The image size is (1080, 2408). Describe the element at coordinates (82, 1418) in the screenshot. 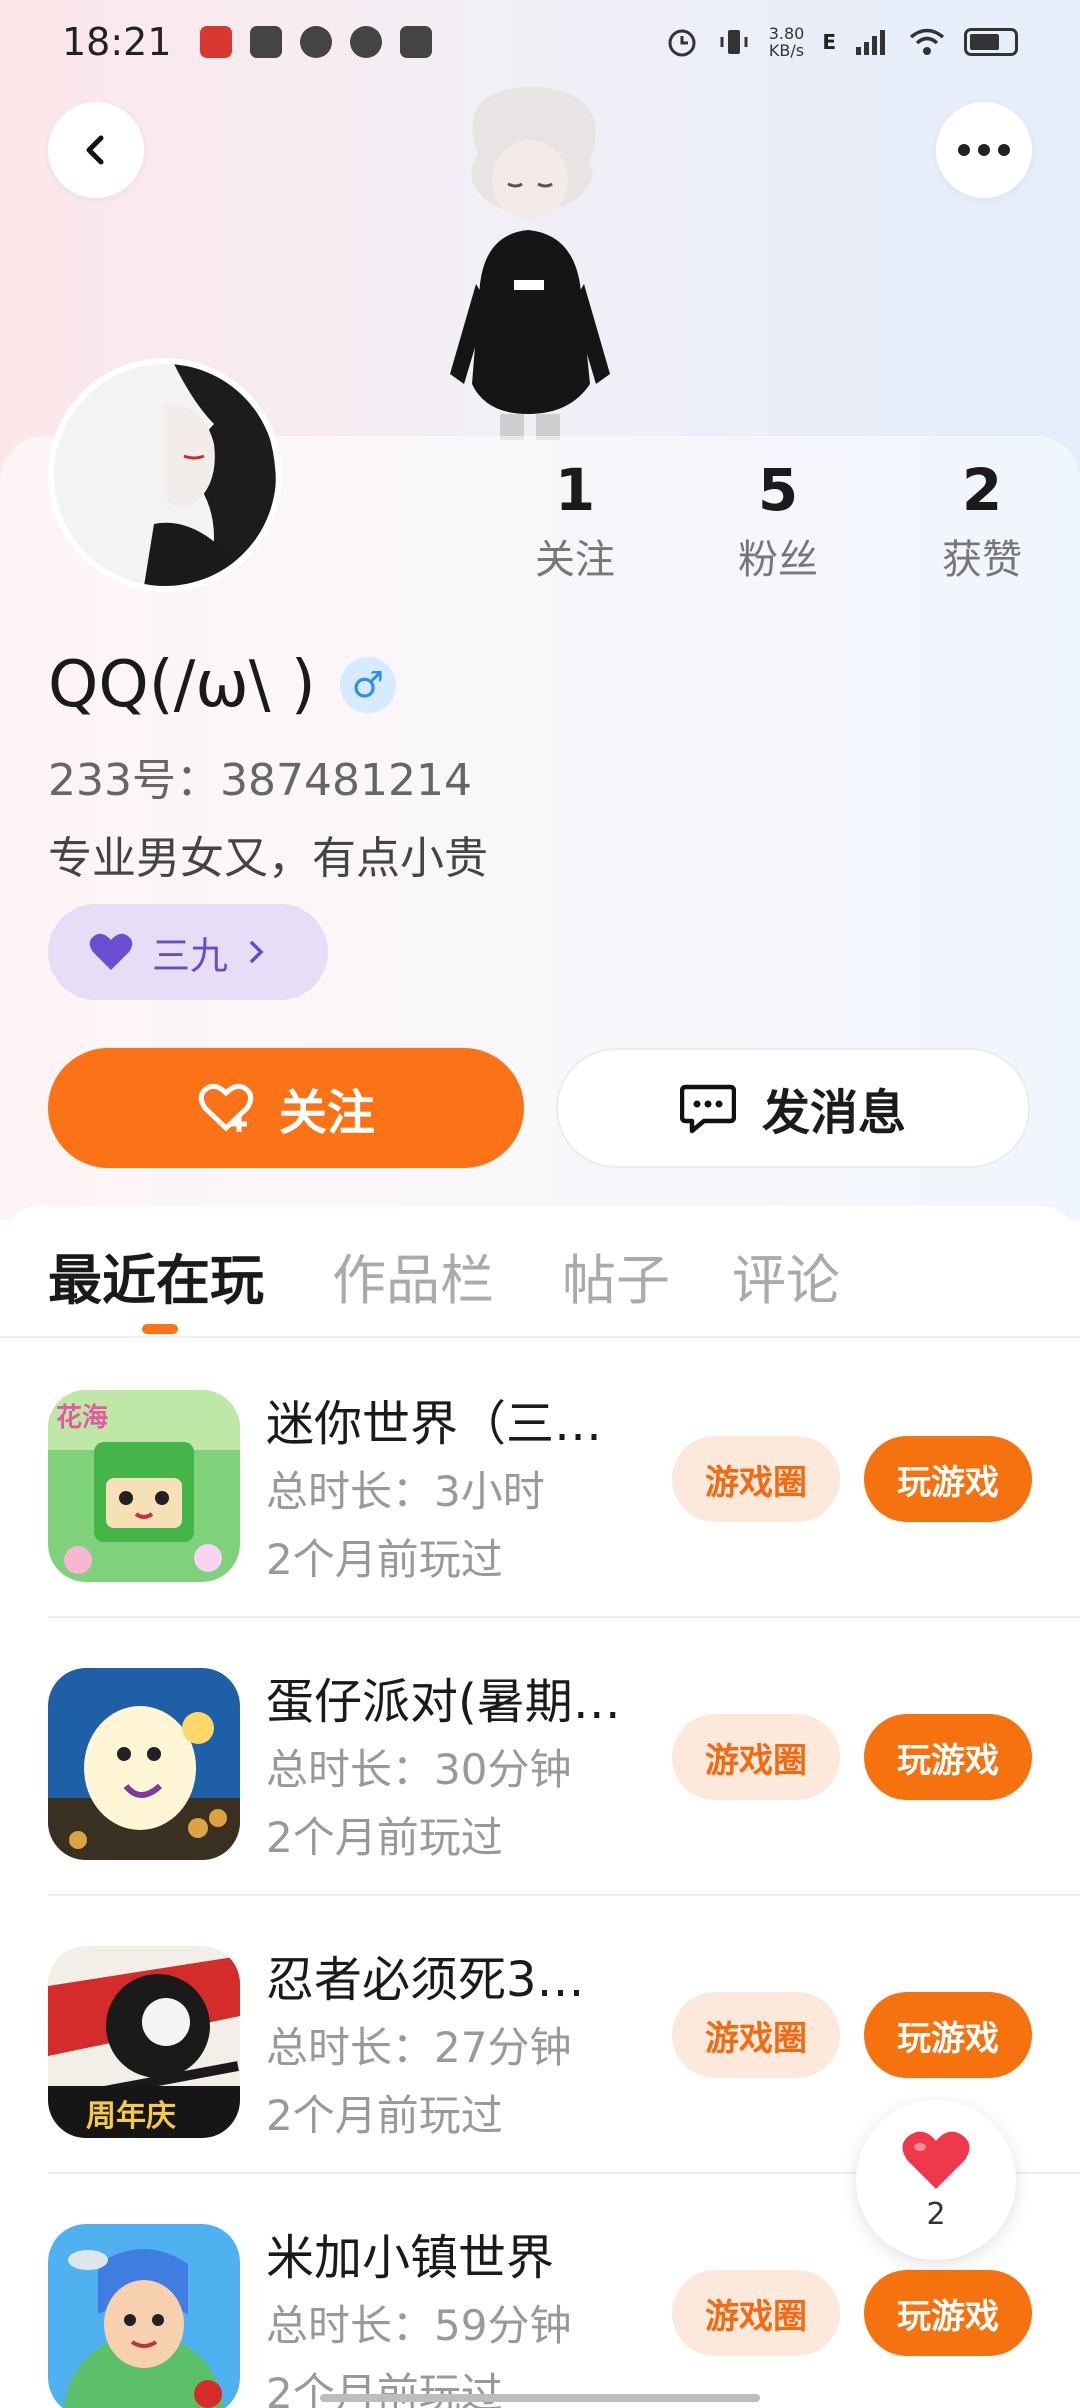

I see `mini-world-icon-text: 花海` at that location.